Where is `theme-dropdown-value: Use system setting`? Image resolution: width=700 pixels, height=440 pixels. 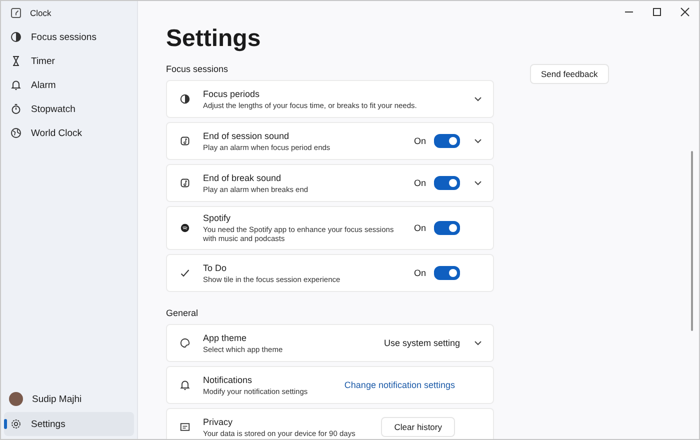 theme-dropdown-value: Use system setting is located at coordinates (422, 343).